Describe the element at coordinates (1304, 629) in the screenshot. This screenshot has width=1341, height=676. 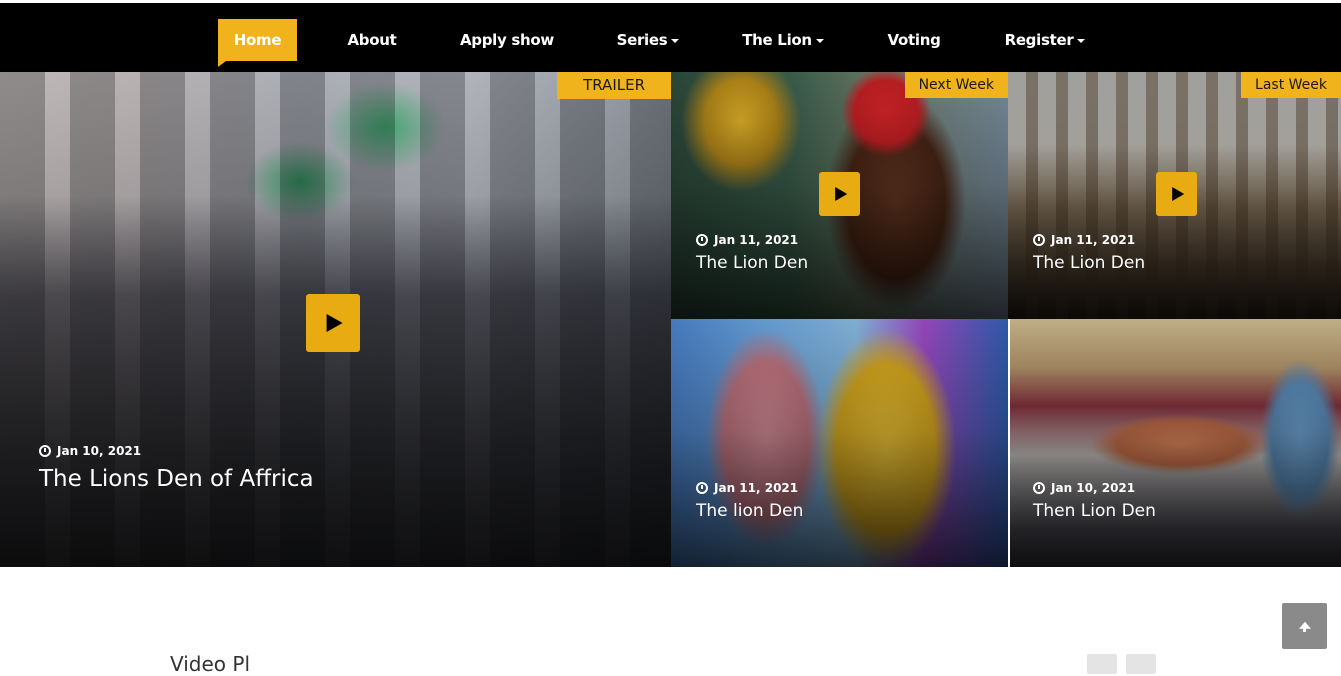
I see `arrow-up-stem` at that location.